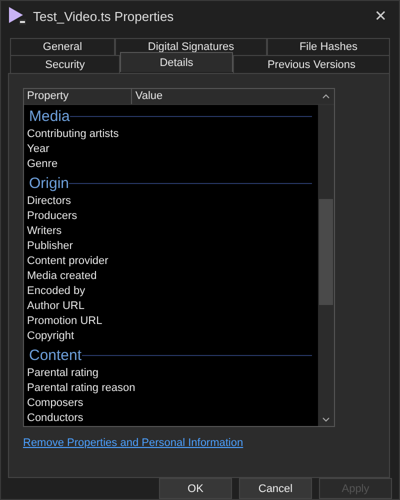 This screenshot has width=400, height=500. What do you see at coordinates (52, 216) in the screenshot?
I see `property-name: Producers` at bounding box center [52, 216].